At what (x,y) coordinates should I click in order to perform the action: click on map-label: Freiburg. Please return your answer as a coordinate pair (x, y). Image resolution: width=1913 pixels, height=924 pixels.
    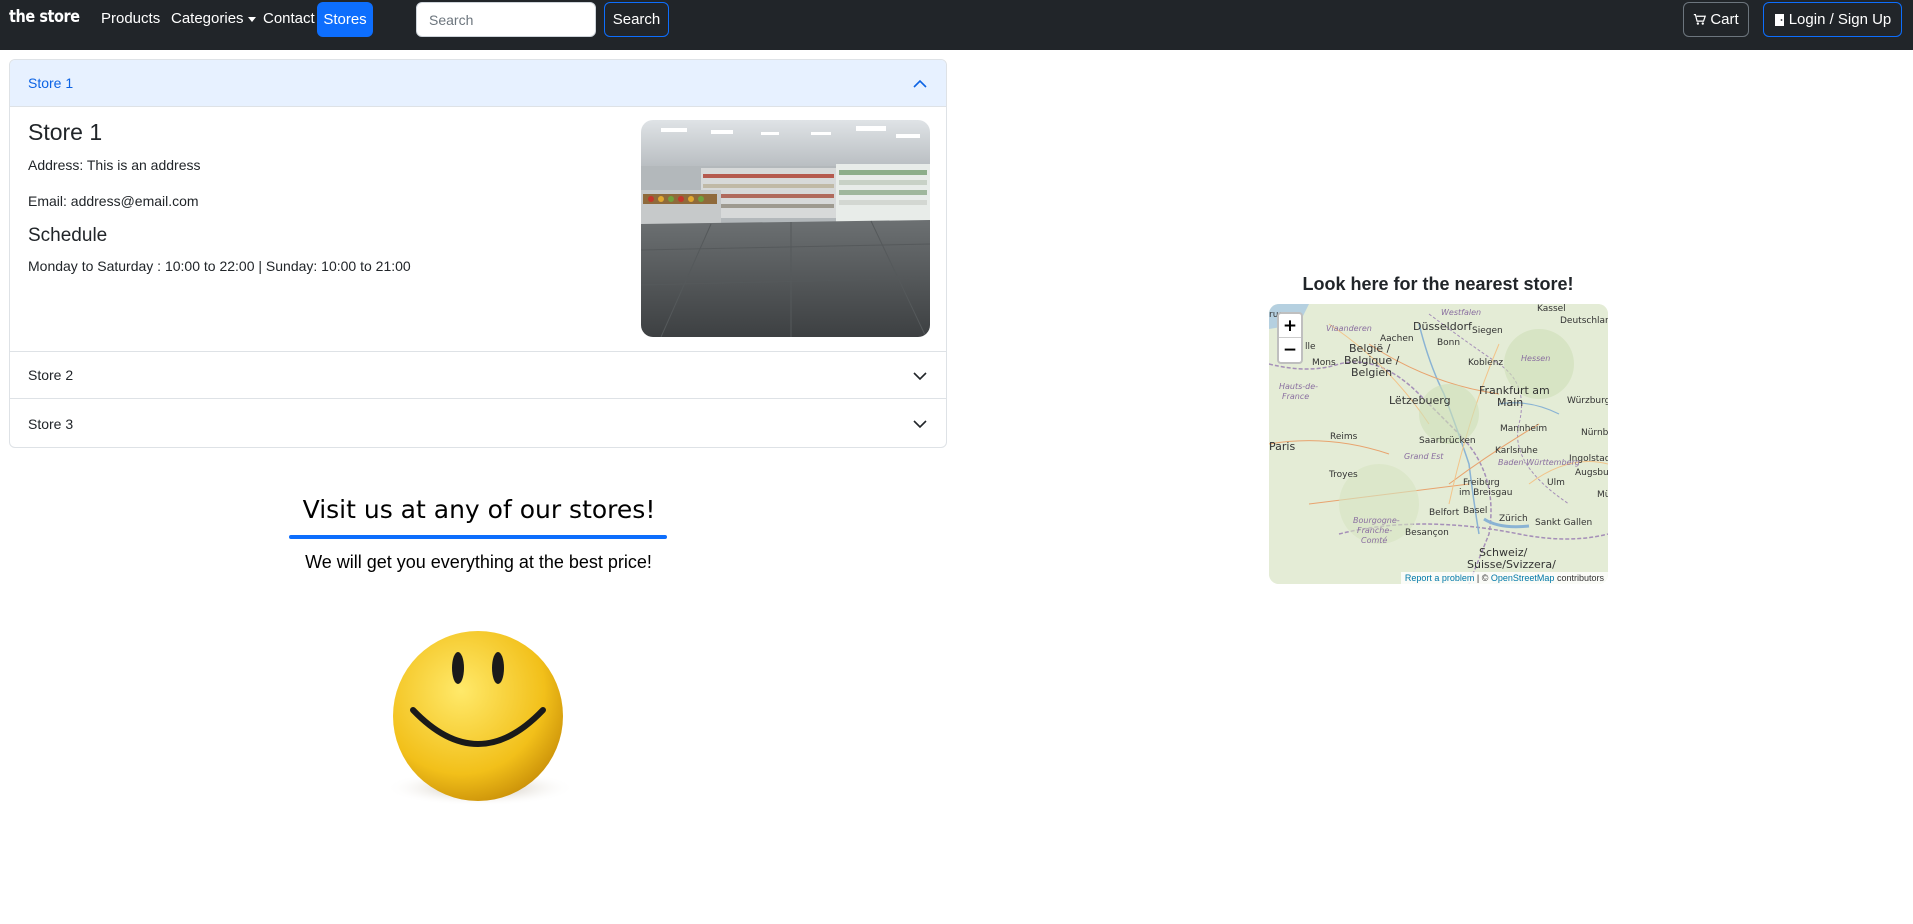
    Looking at the image, I should click on (1481, 483).